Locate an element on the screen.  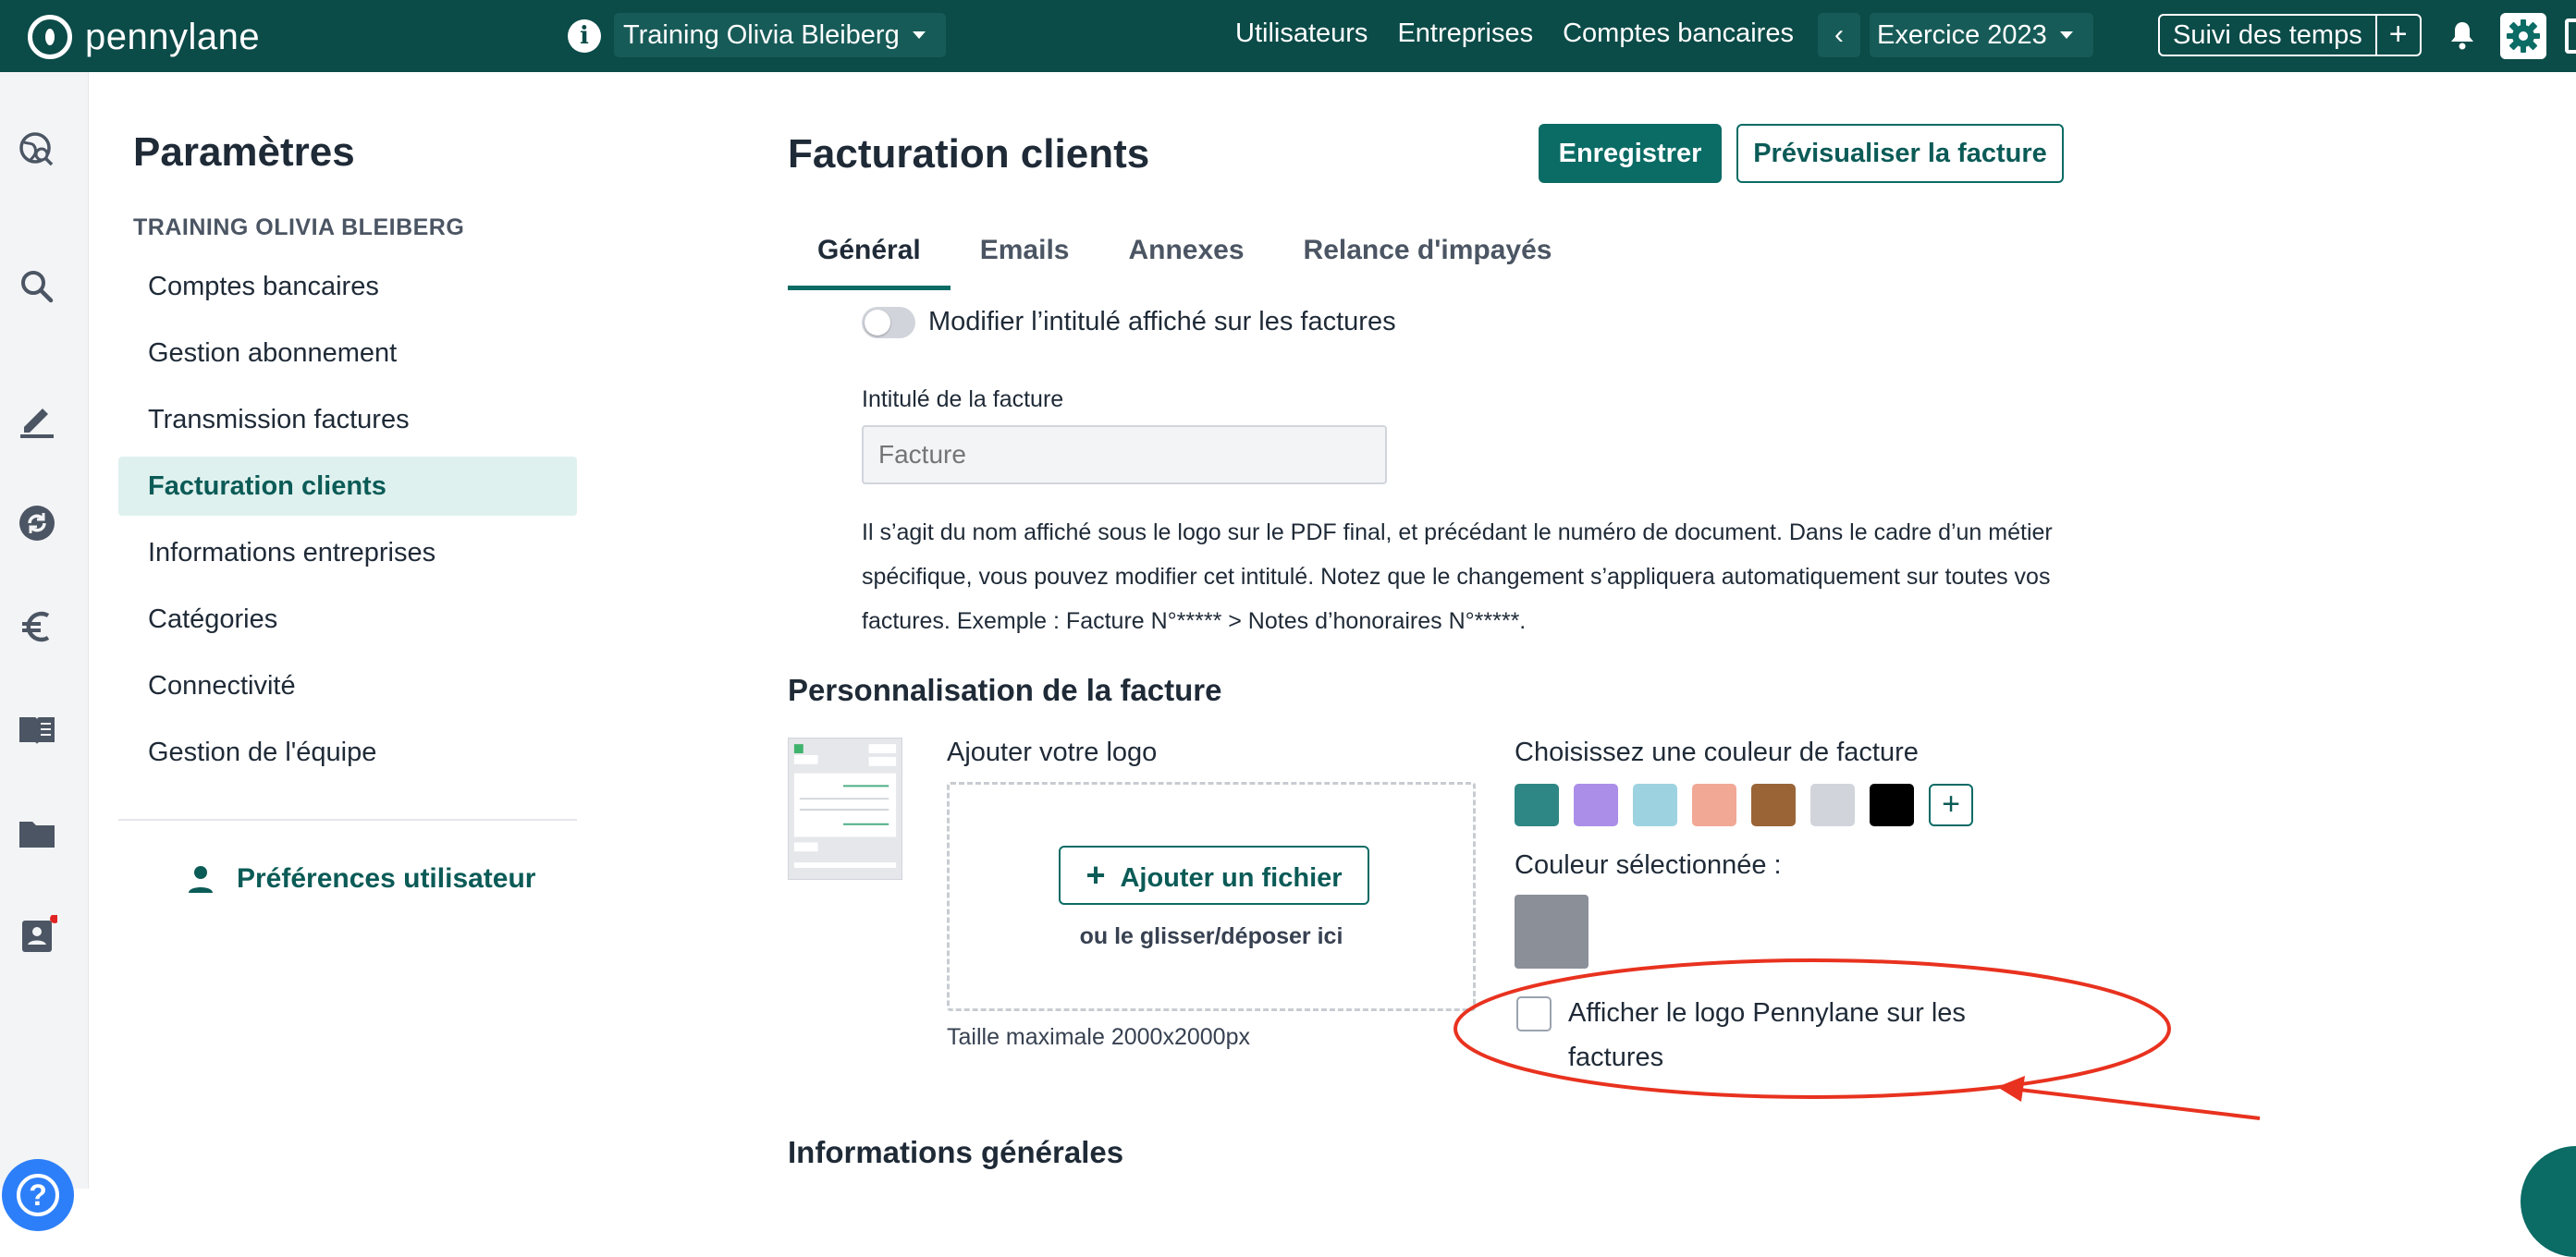
sidebar-item-customer-invoicing: Facturation clients is located at coordinates (348, 486).